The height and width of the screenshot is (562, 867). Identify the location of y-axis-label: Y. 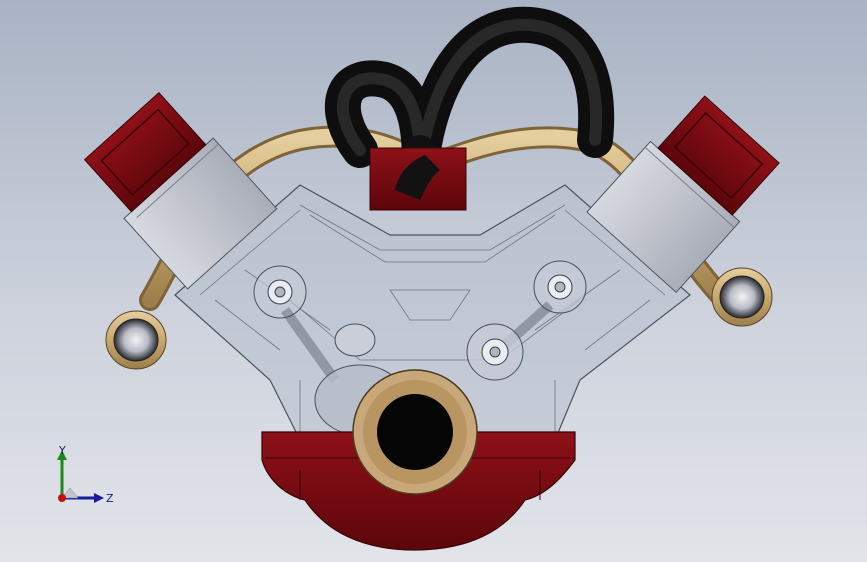
(62, 450).